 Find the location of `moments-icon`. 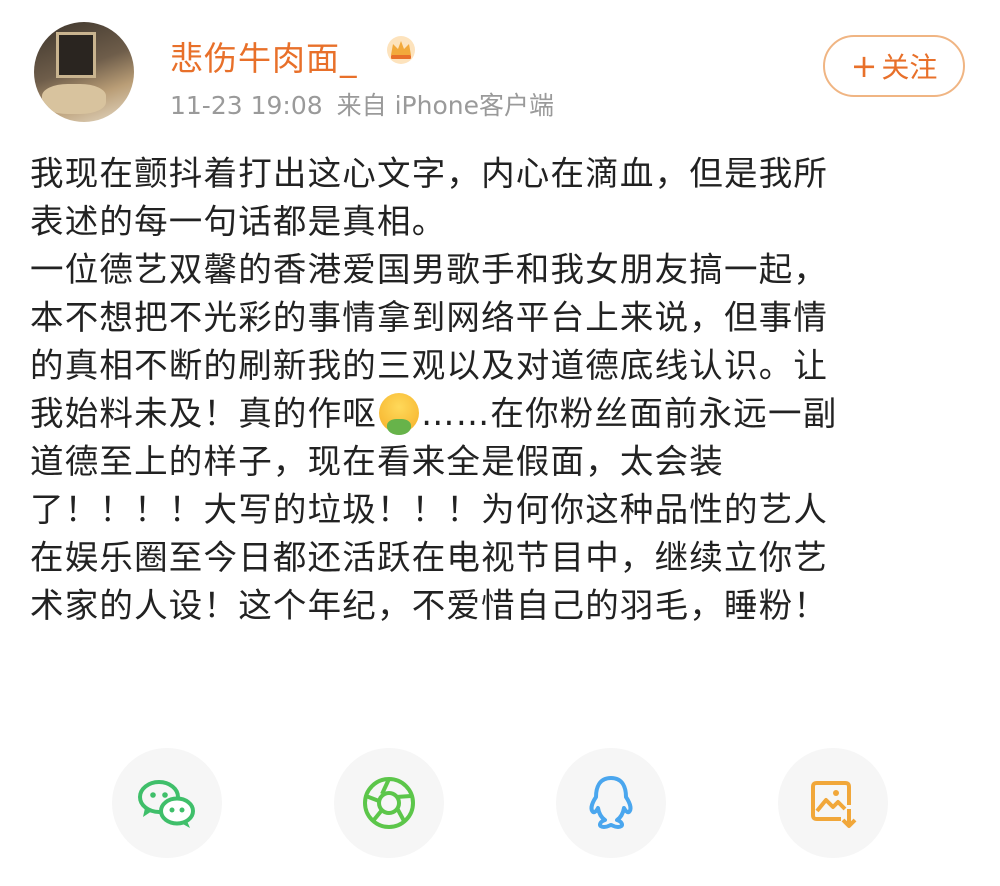

moments-icon is located at coordinates (389, 803).